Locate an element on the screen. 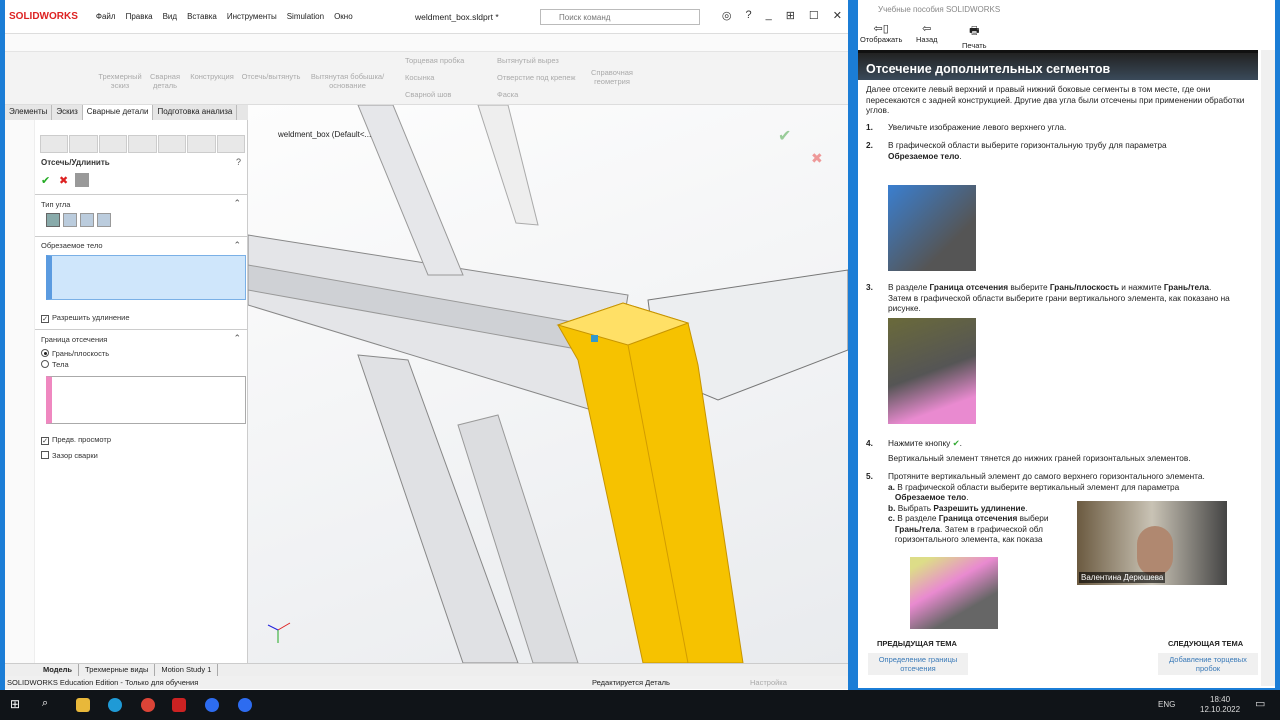 The image size is (1280, 720). close-button: ✕ is located at coordinates (837, 15).